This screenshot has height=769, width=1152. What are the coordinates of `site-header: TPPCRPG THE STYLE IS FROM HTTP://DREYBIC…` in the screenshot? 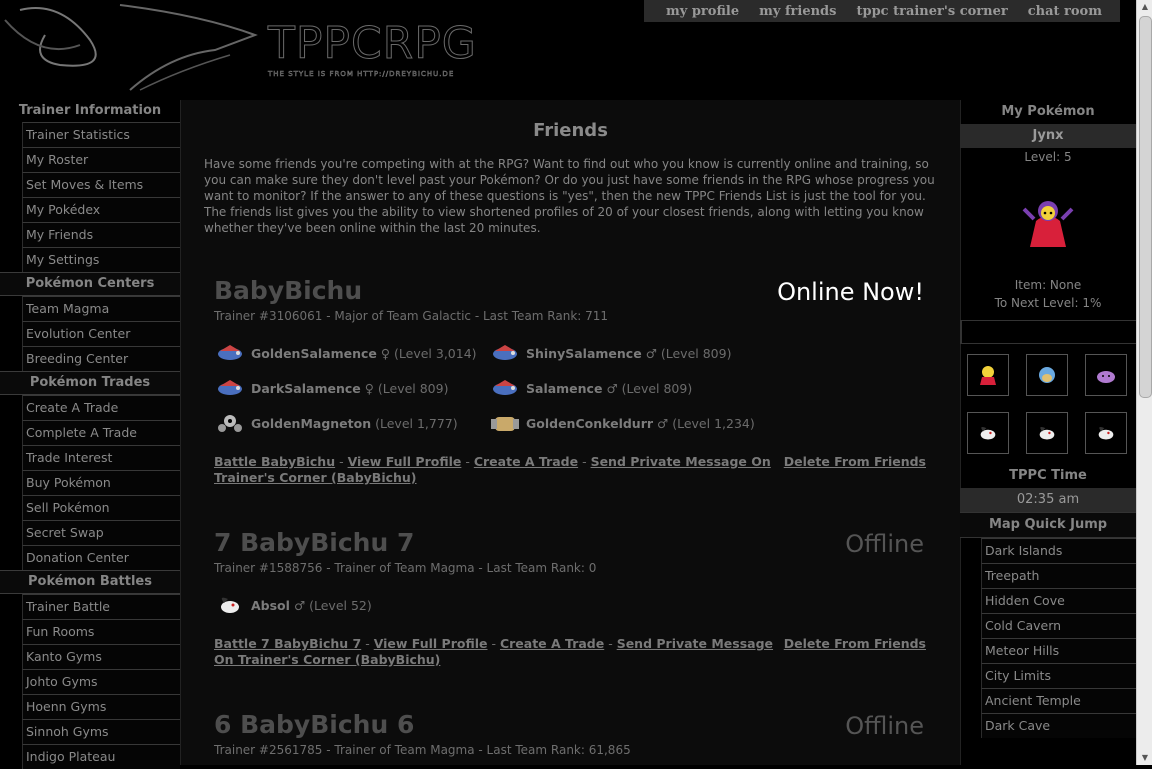 It's located at (568, 50).